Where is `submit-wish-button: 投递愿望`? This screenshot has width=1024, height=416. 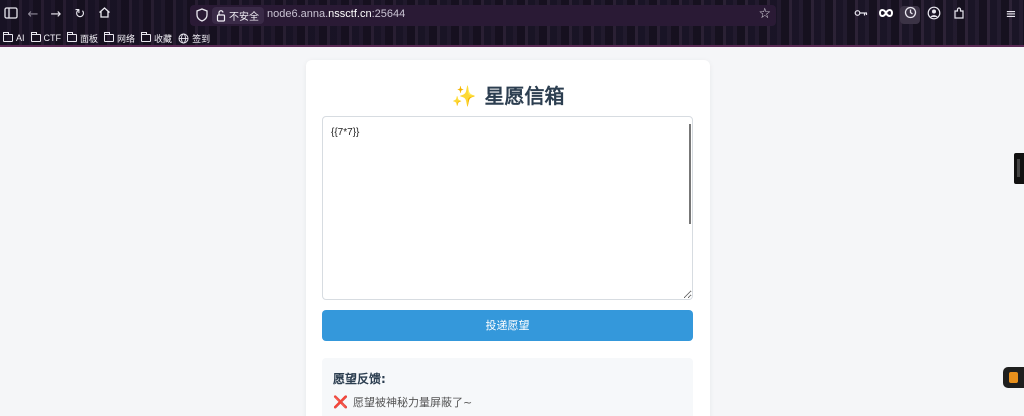
submit-wish-button: 投递愿望 is located at coordinates (507, 325).